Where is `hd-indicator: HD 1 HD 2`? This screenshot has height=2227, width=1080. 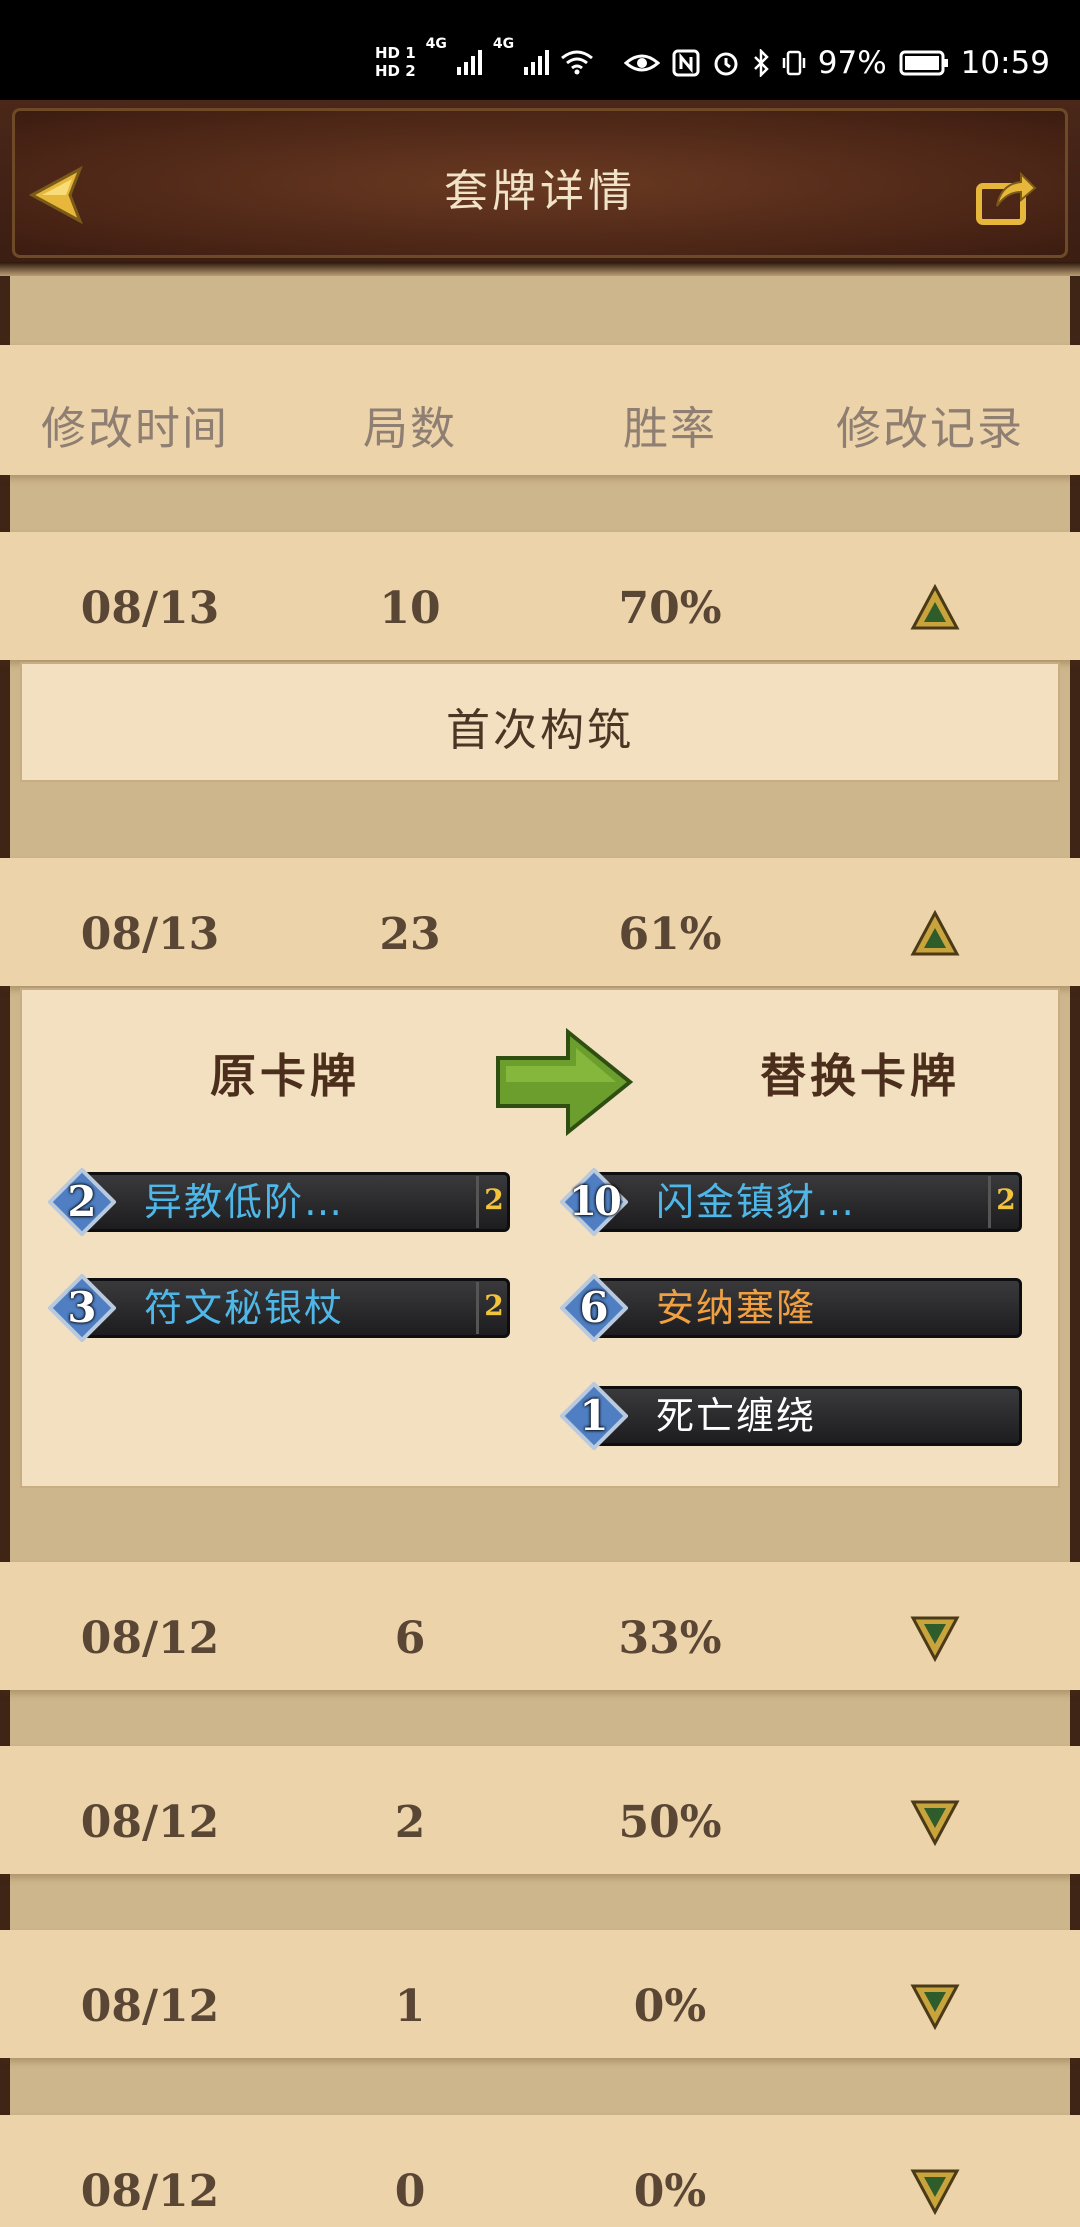 hd-indicator: HD 1 HD 2 is located at coordinates (395, 62).